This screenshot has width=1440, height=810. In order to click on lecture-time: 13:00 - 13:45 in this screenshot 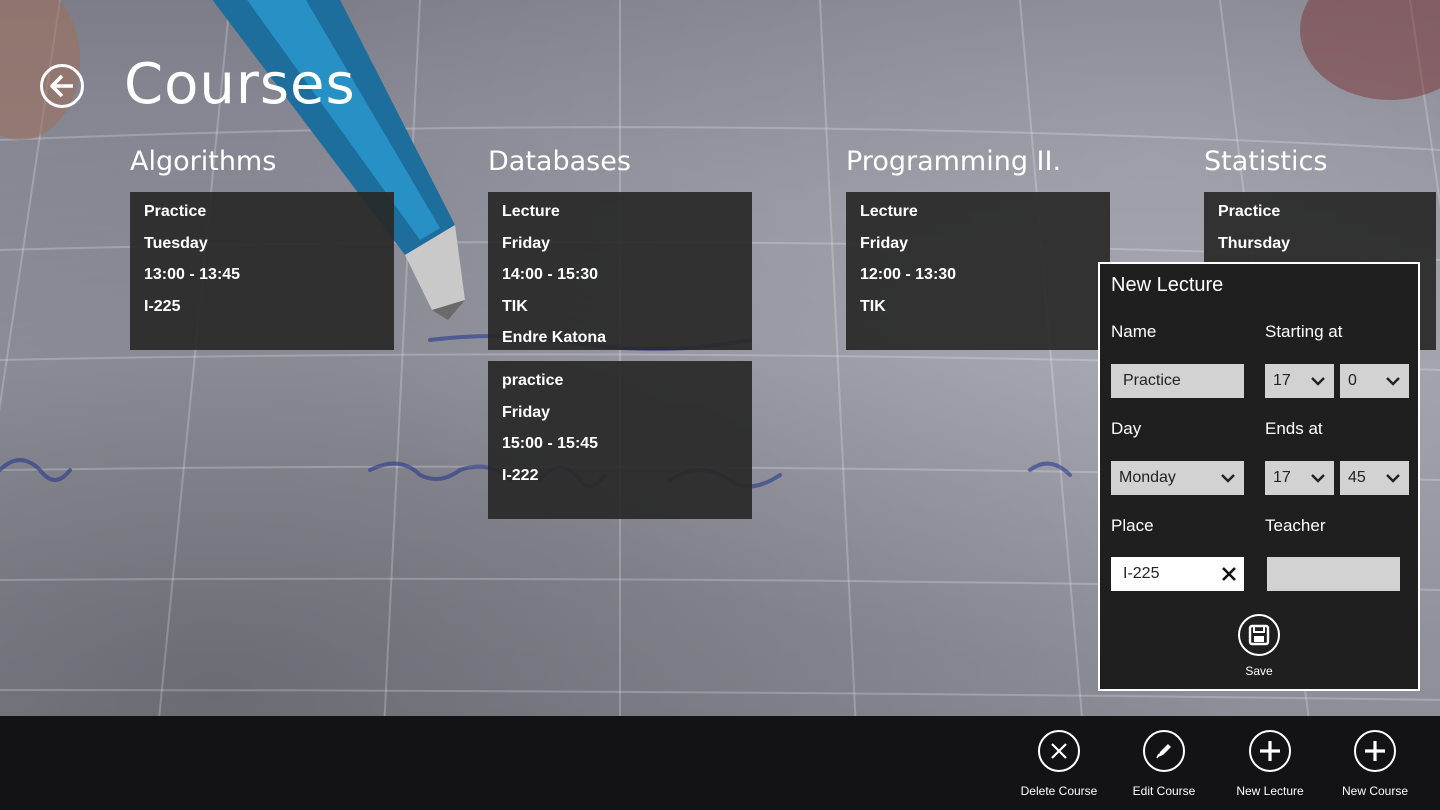, I will do `click(192, 274)`.